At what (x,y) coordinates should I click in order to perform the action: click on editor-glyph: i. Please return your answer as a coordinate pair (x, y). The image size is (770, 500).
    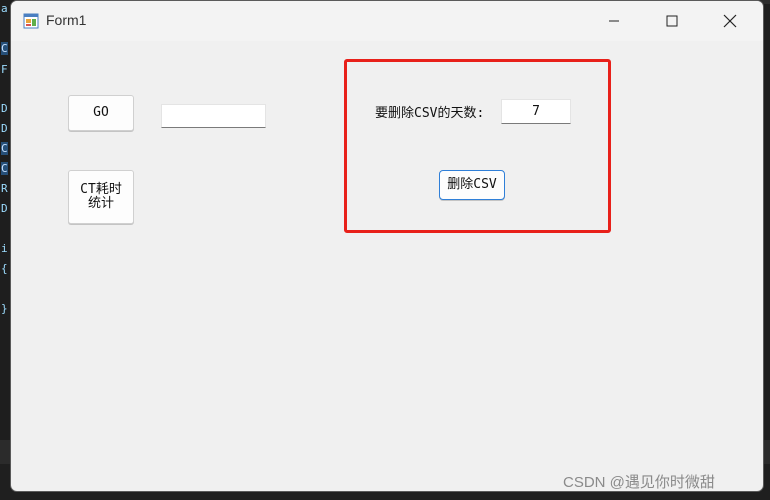
    Looking at the image, I should click on (4, 248).